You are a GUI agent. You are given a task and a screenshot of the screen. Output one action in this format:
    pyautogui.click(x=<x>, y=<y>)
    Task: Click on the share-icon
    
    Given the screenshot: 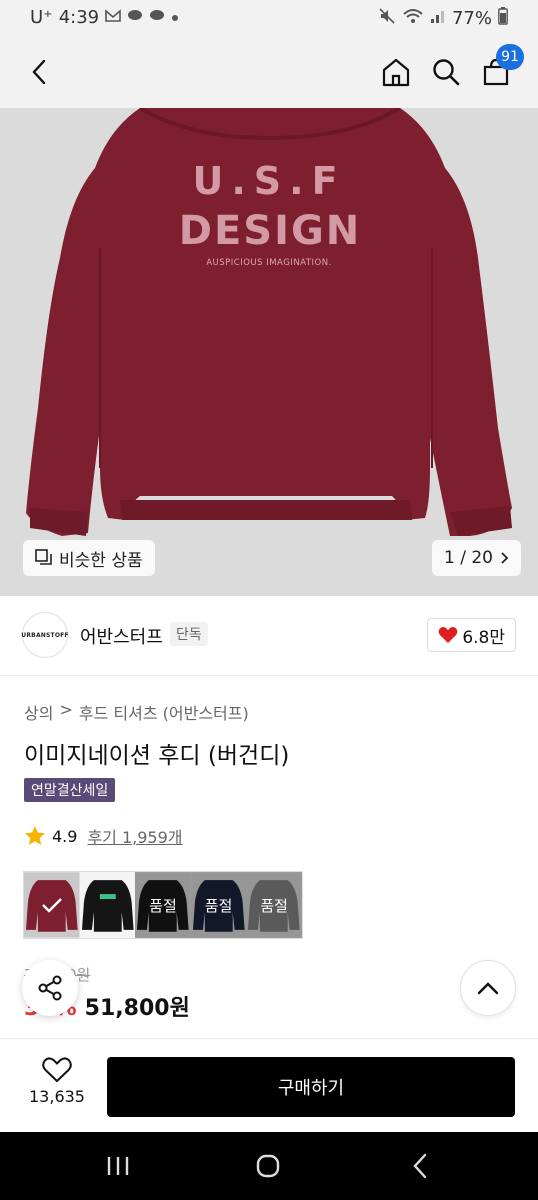 What is the action you would take?
    pyautogui.click(x=50, y=988)
    